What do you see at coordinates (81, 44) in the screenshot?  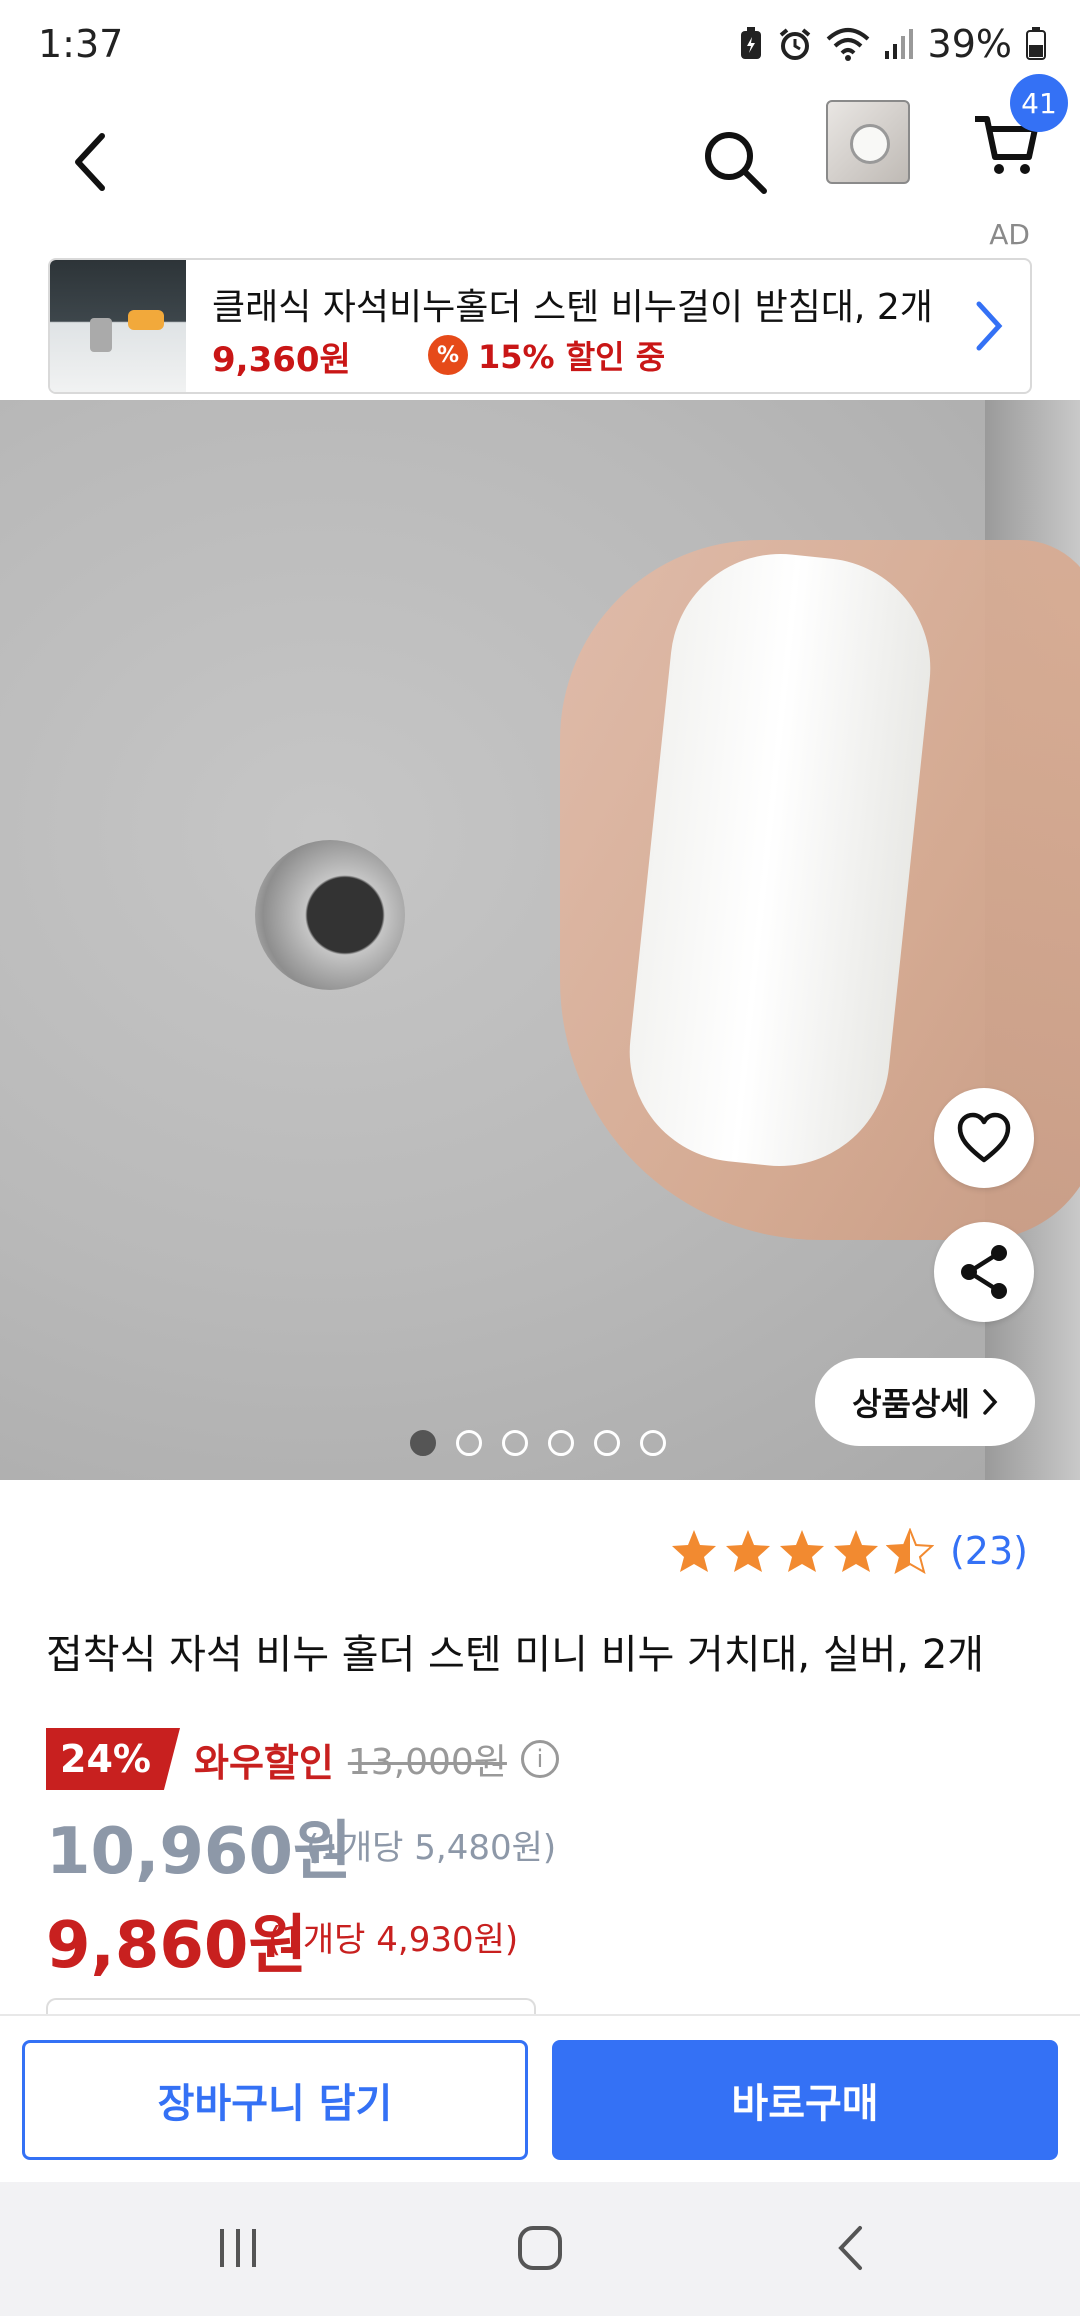 I see `status-time: 1:37` at bounding box center [81, 44].